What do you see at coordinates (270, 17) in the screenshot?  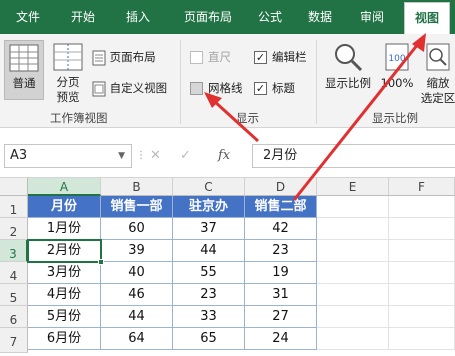 I see `tab-formulas: 公式` at bounding box center [270, 17].